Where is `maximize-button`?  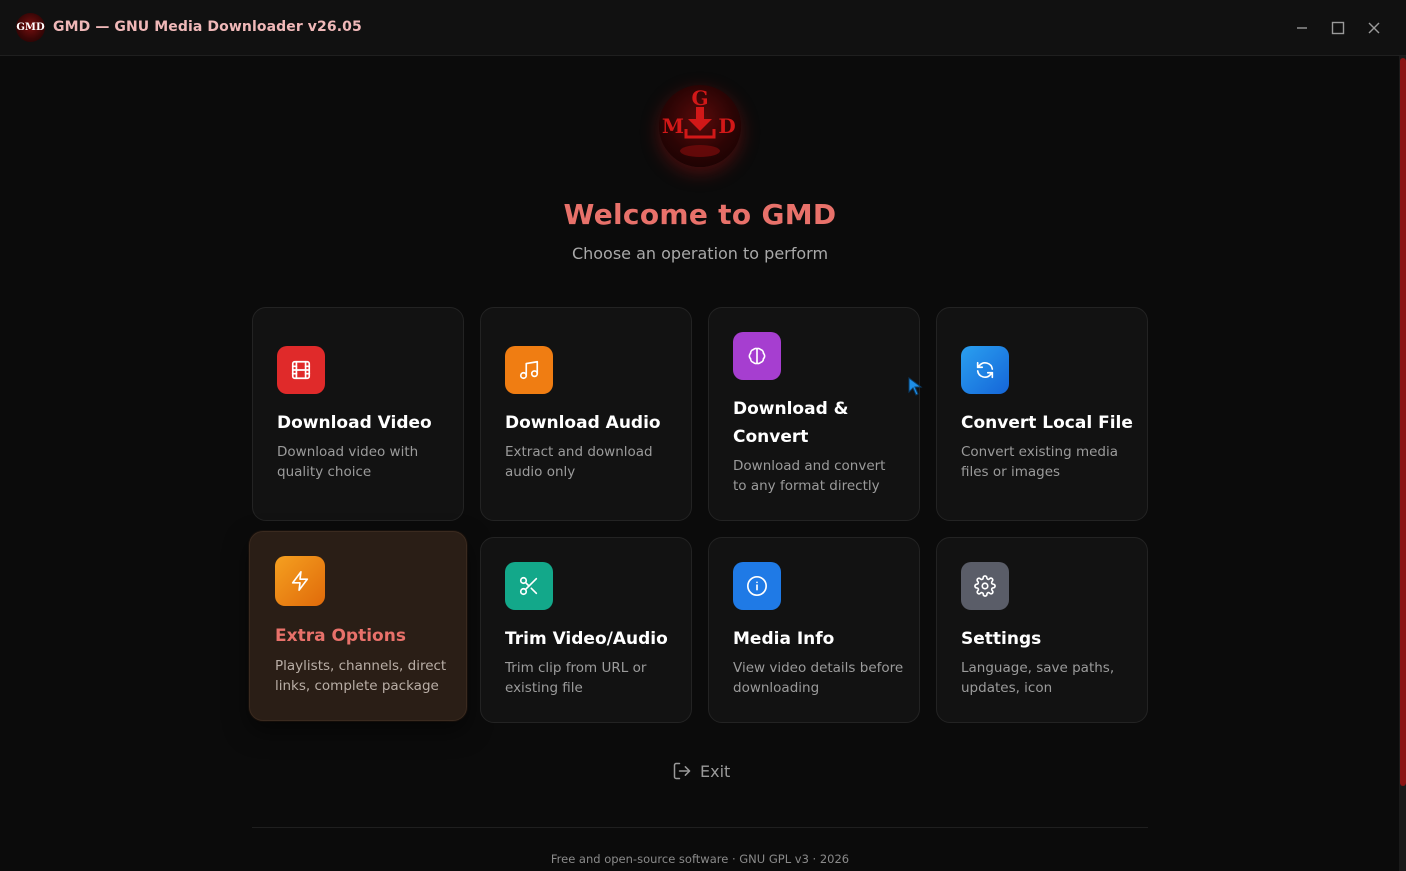
maximize-button is located at coordinates (1338, 28).